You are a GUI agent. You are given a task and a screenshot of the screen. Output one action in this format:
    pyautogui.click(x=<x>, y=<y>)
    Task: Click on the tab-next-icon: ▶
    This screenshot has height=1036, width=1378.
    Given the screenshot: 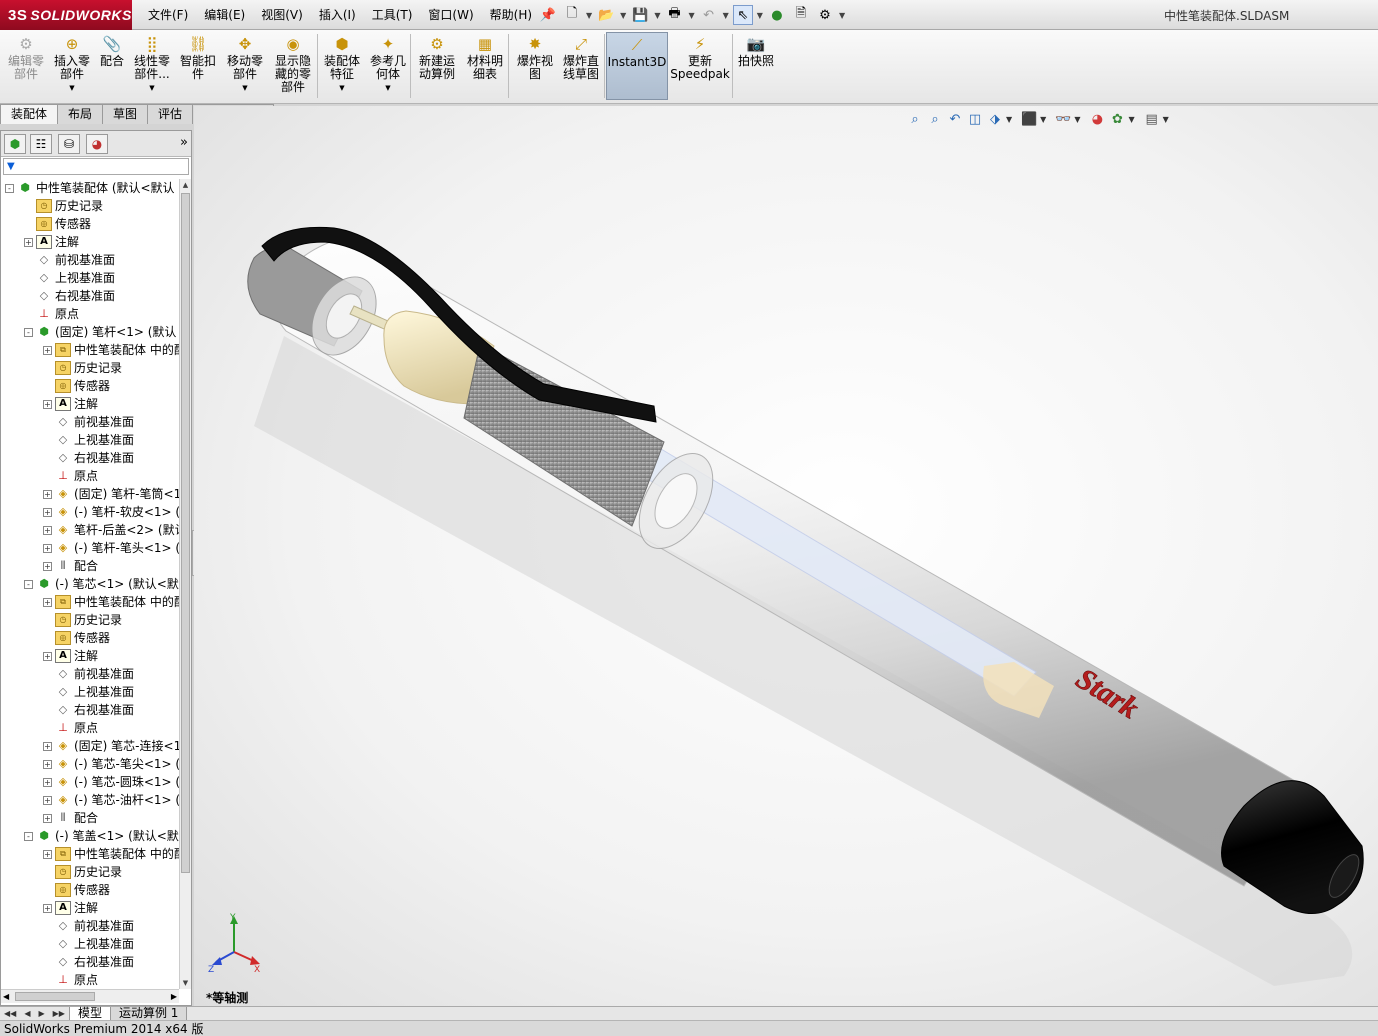 What is the action you would take?
    pyautogui.click(x=41, y=1013)
    